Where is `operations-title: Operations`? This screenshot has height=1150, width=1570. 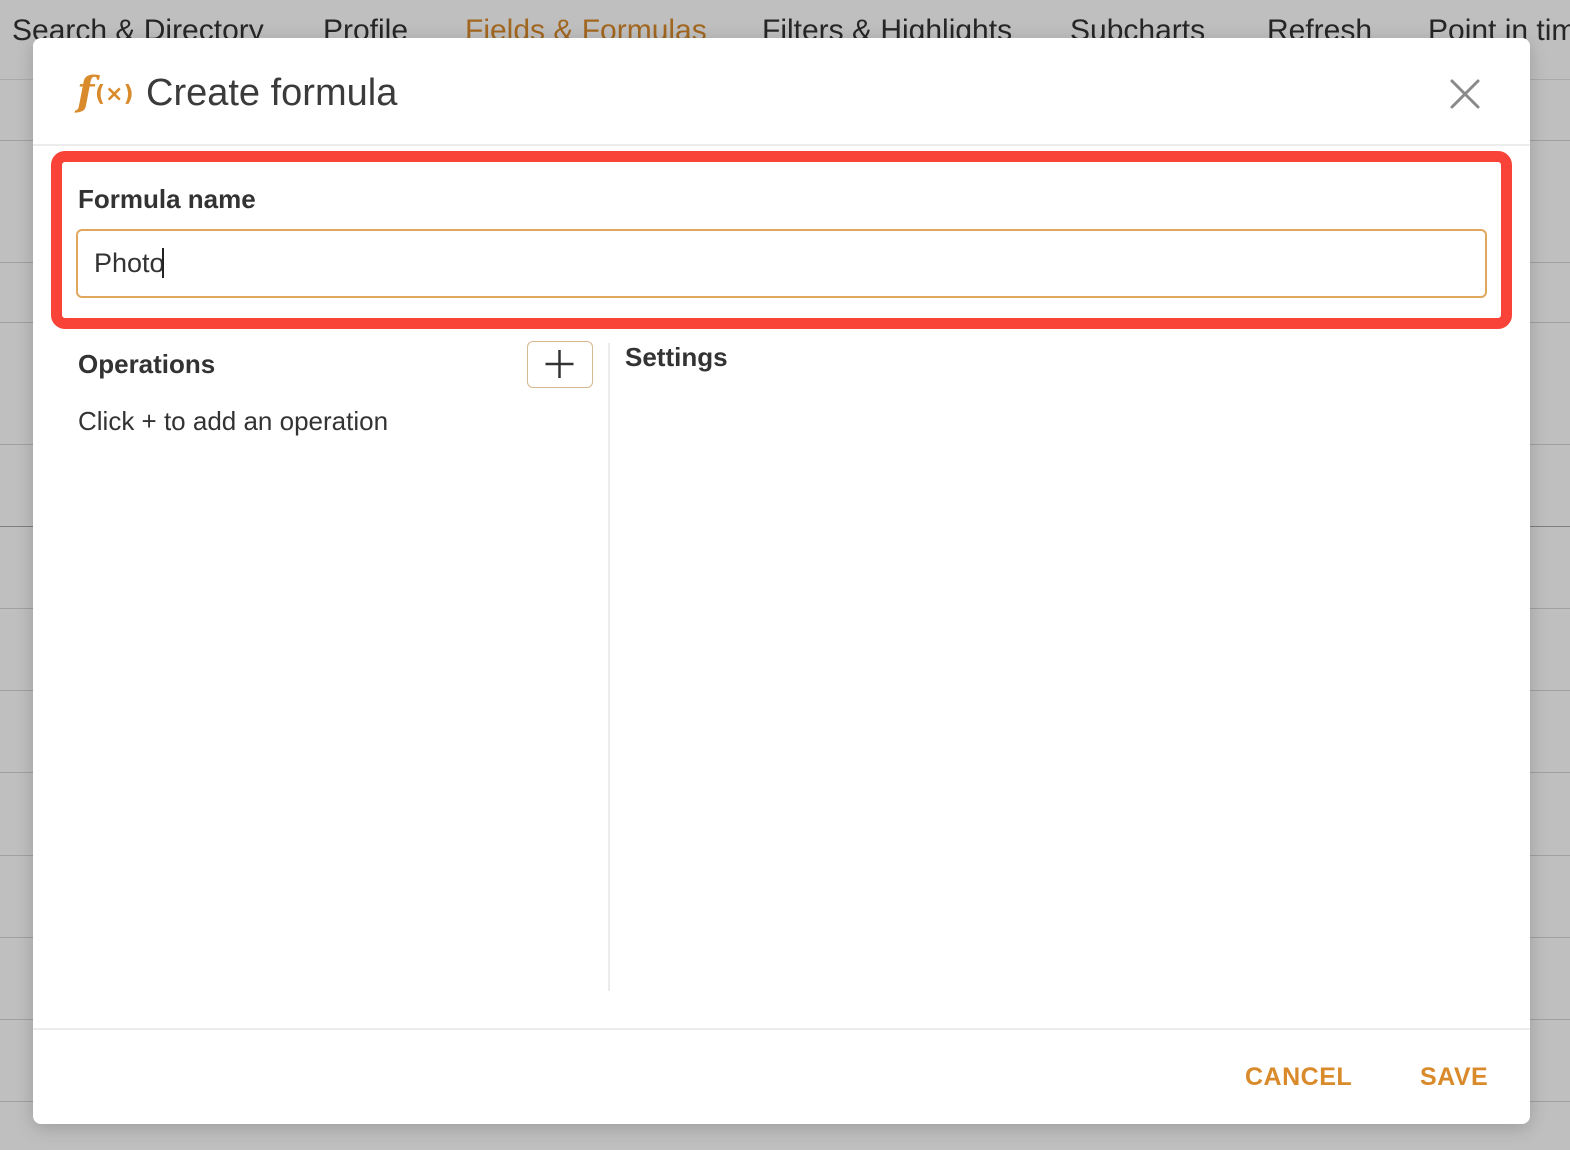 operations-title: Operations is located at coordinates (147, 364).